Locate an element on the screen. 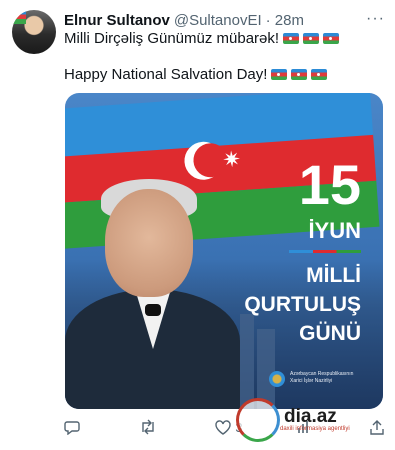  poster-day: 15 is located at coordinates (329, 184).